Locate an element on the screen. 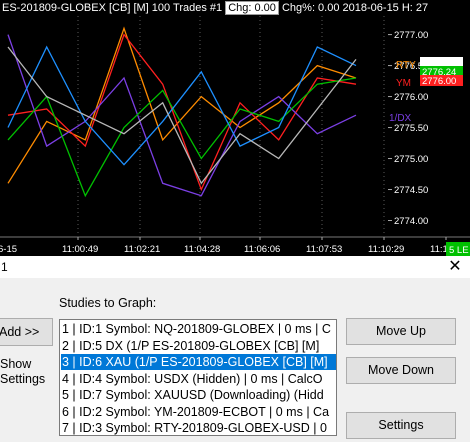  time-tick-label: 11:02:21 is located at coordinates (142, 249).